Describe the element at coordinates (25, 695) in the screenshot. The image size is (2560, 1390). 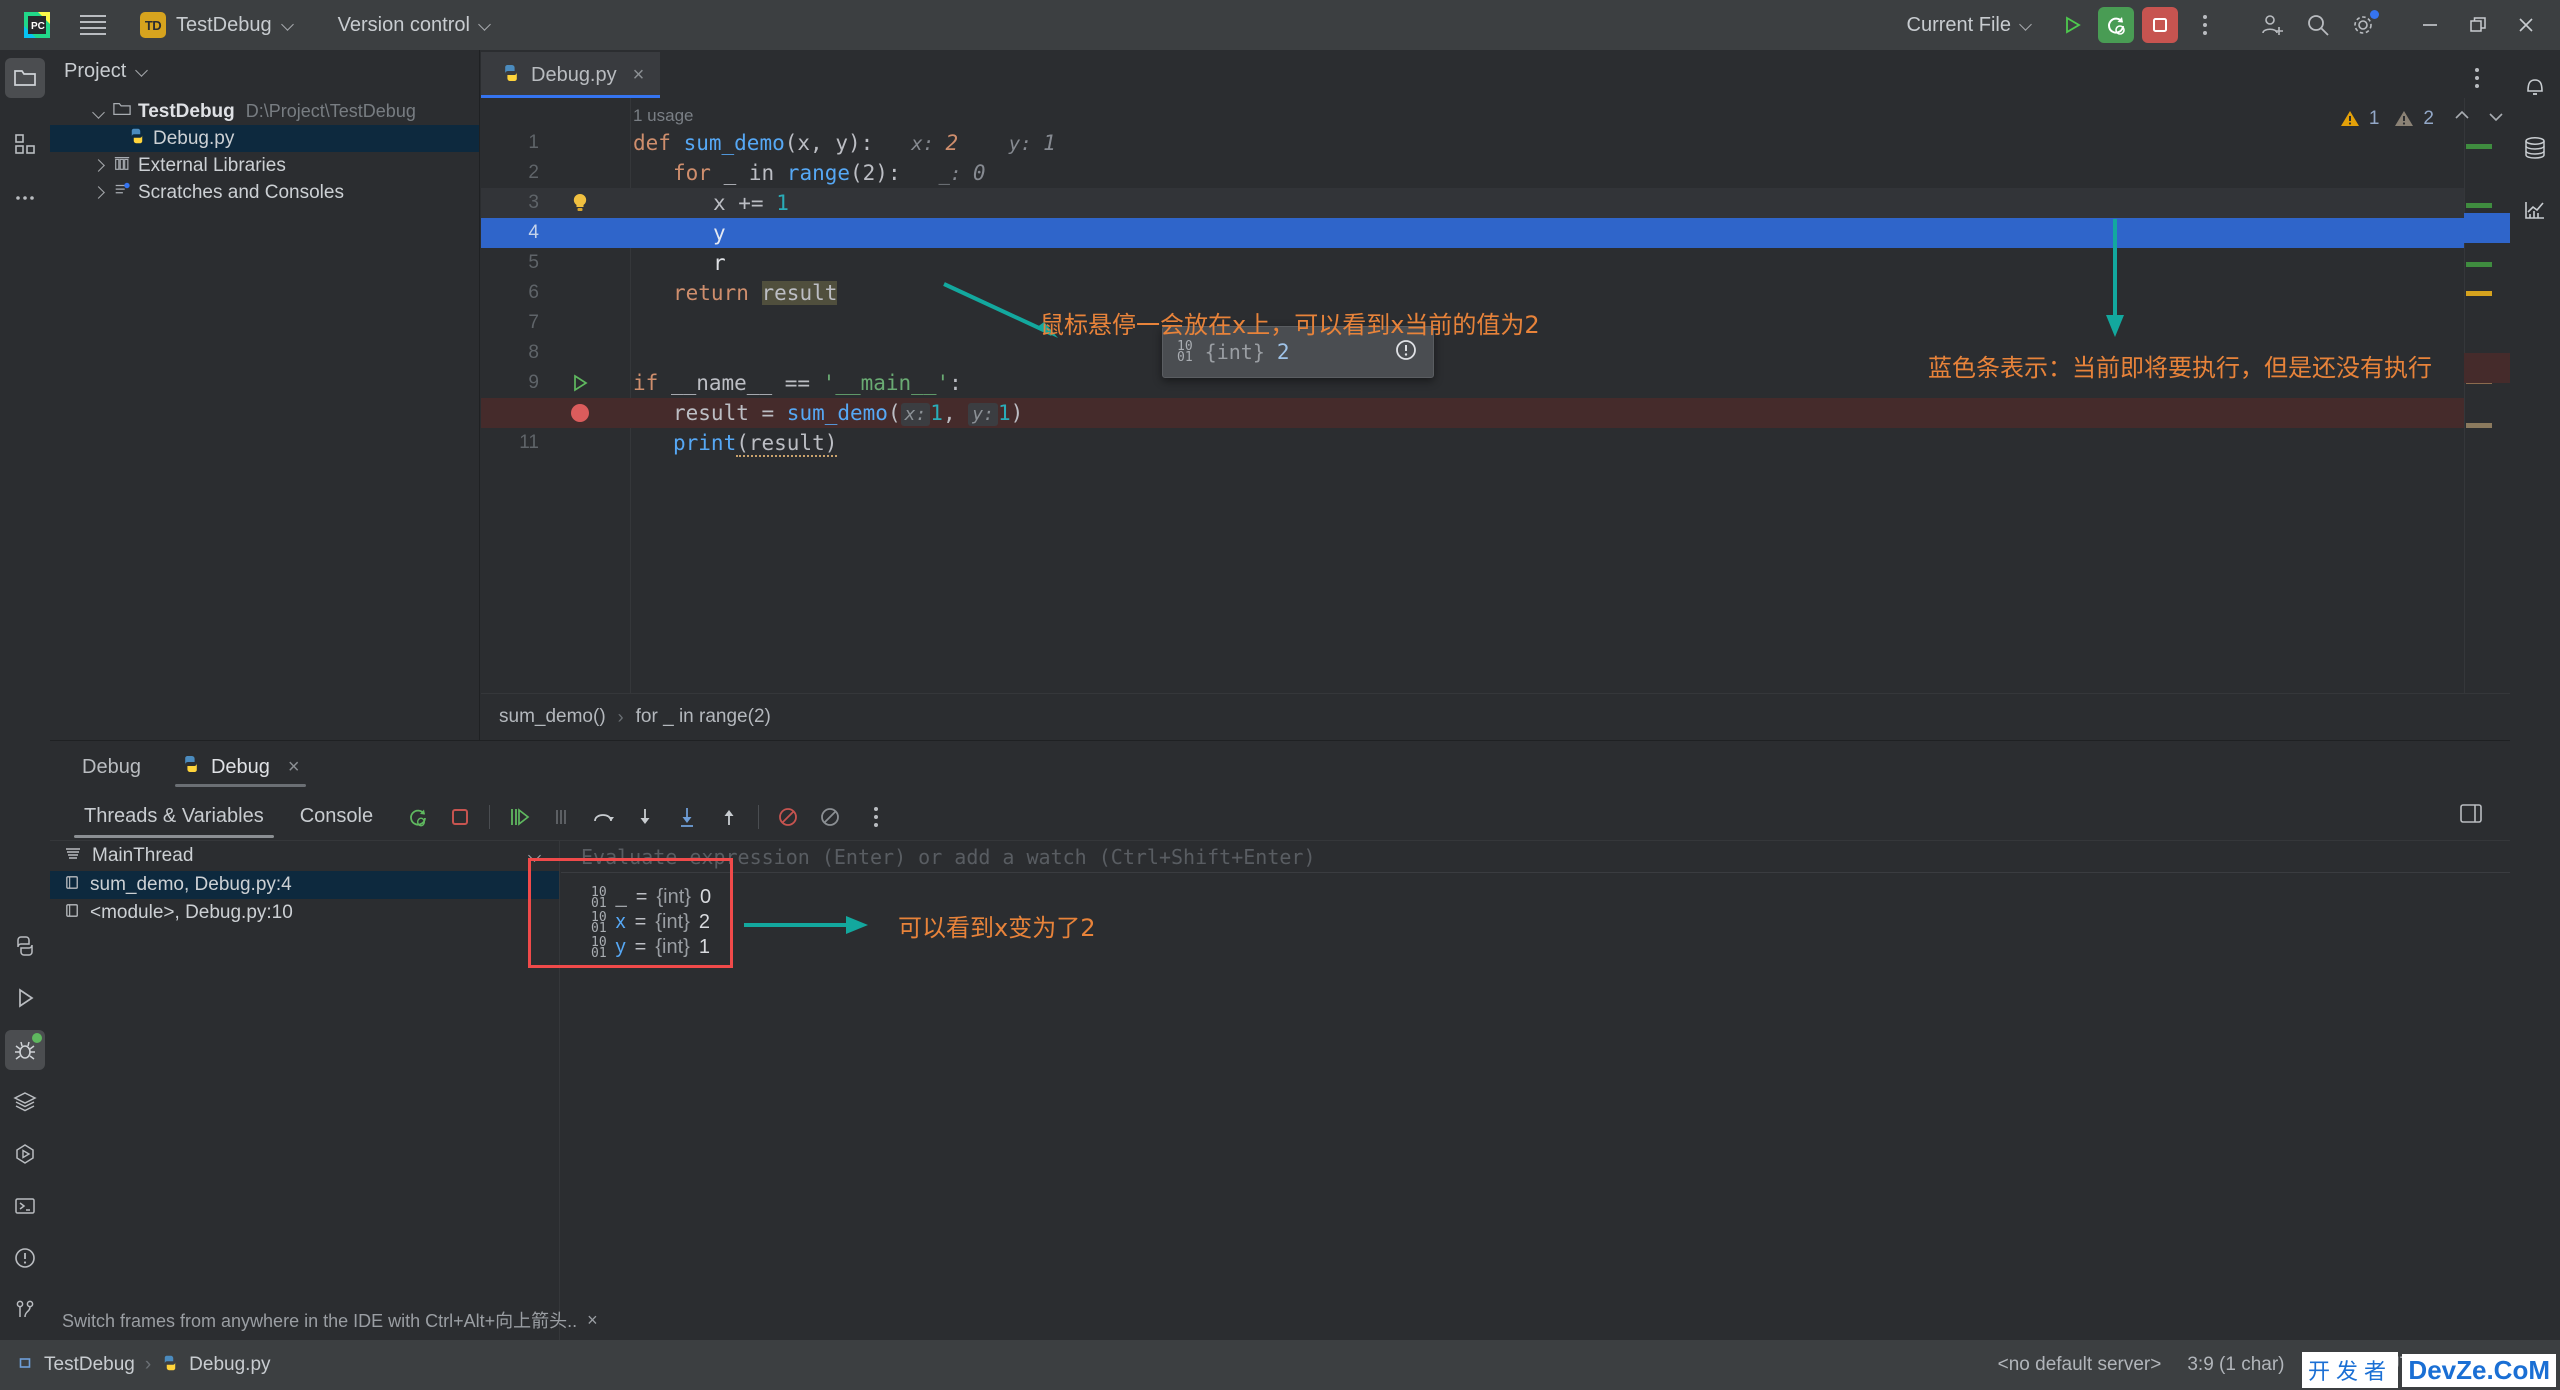
I see `left-tool-strip` at that location.